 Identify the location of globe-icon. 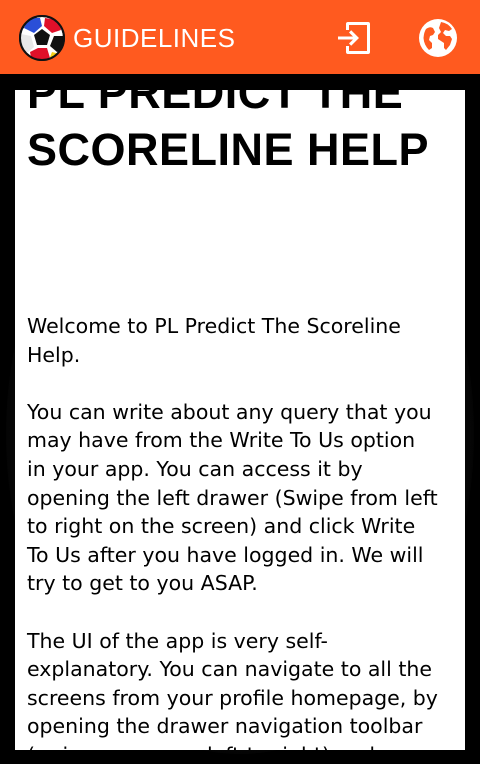
(438, 38).